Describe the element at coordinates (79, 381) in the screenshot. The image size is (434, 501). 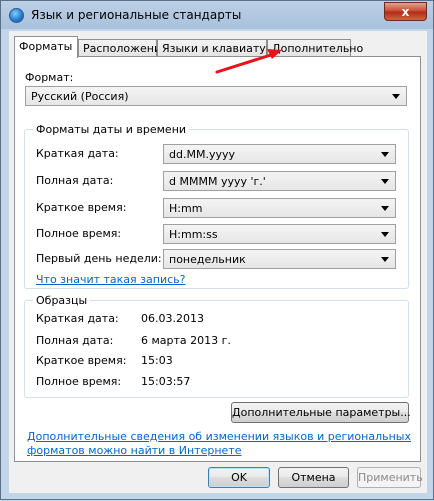
I see `sample-long-time-label: Полное время:` at that location.